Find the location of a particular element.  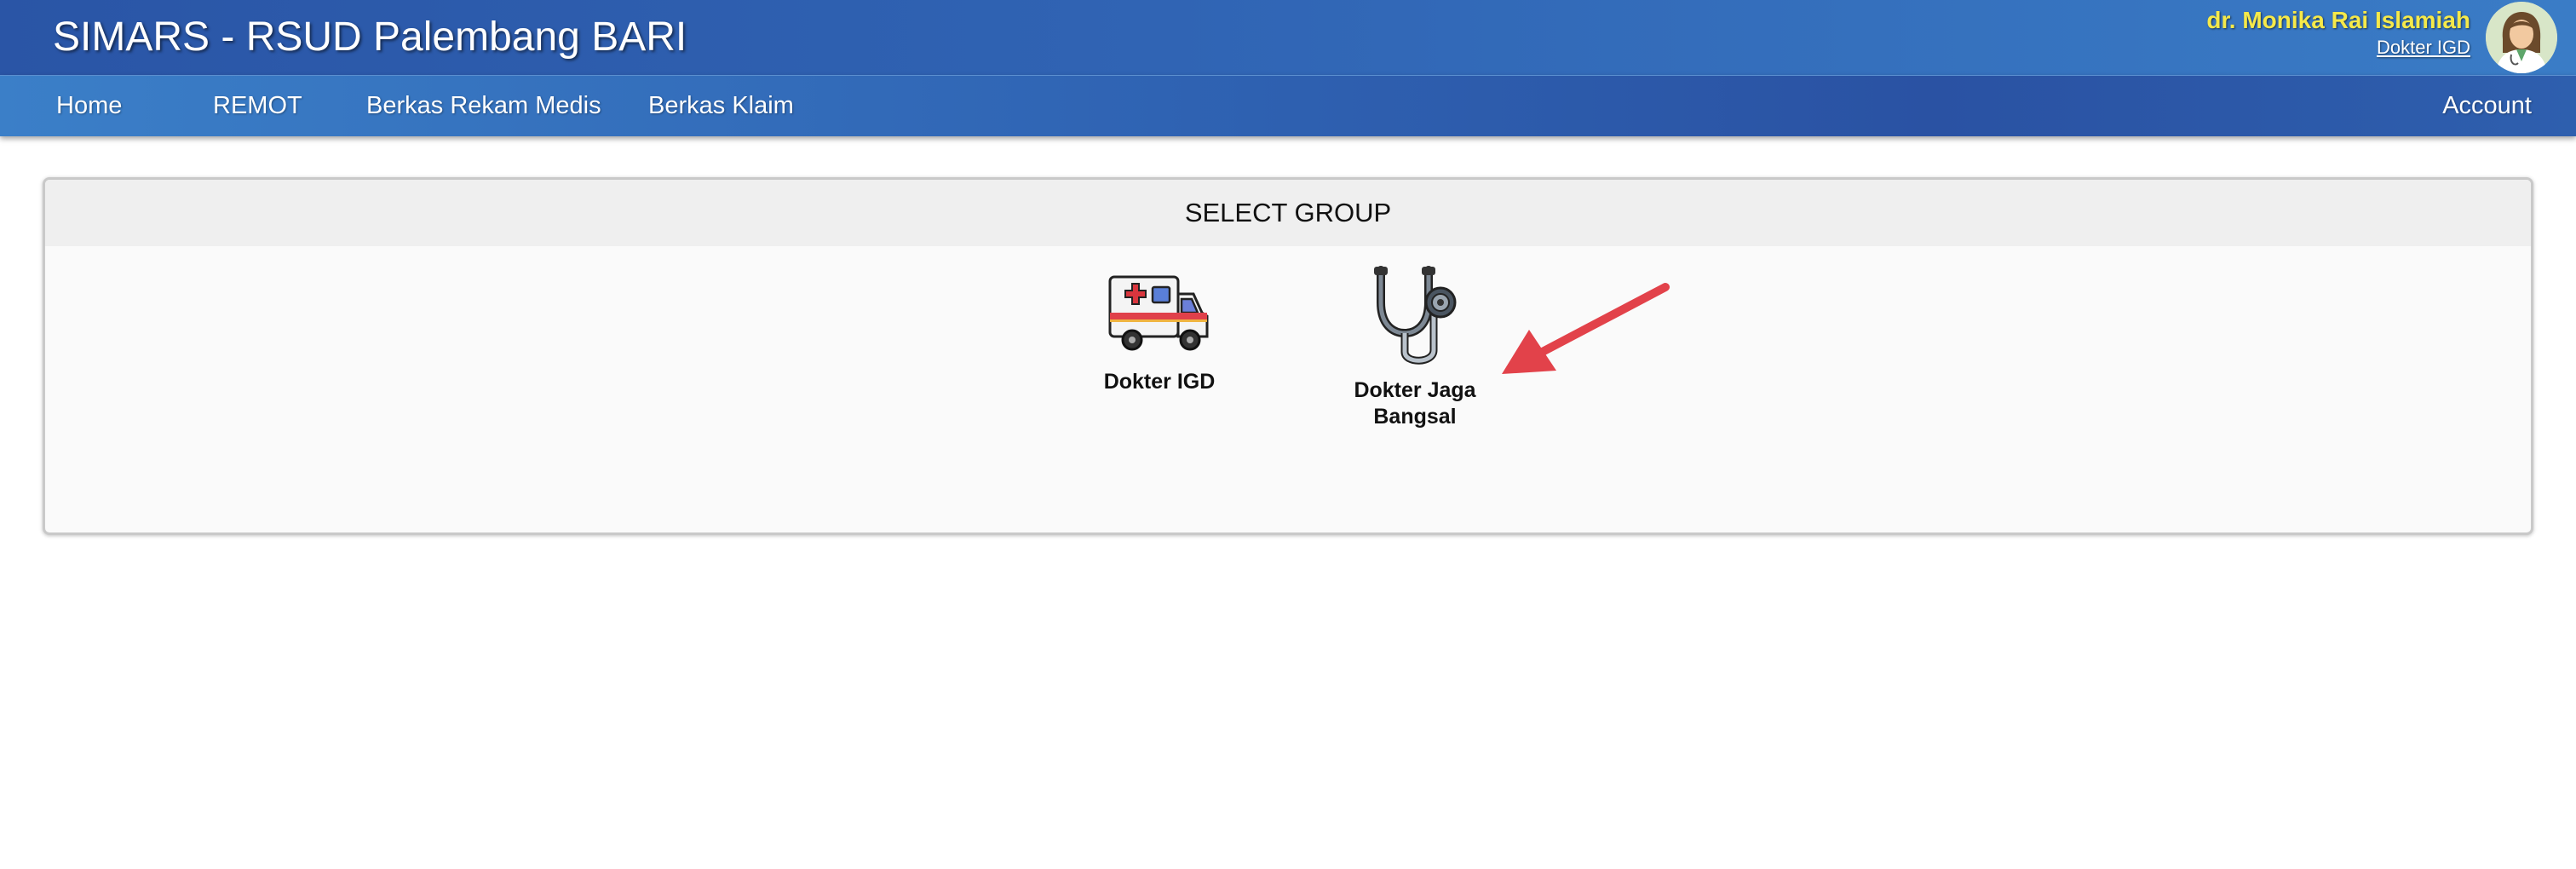

group-dokter-jaga-bangsal: Dokter Jaga Bangsal is located at coordinates (1415, 347).